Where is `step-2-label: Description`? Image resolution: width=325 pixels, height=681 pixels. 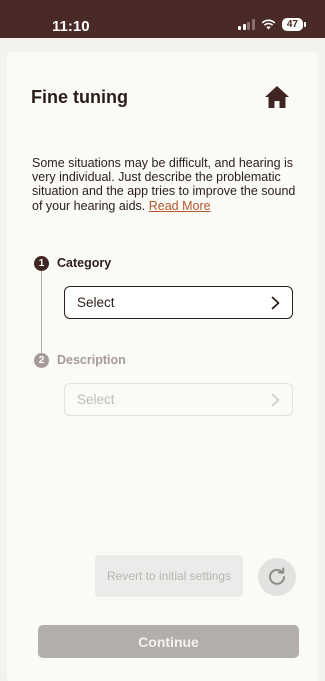 step-2-label: Description is located at coordinates (91, 360).